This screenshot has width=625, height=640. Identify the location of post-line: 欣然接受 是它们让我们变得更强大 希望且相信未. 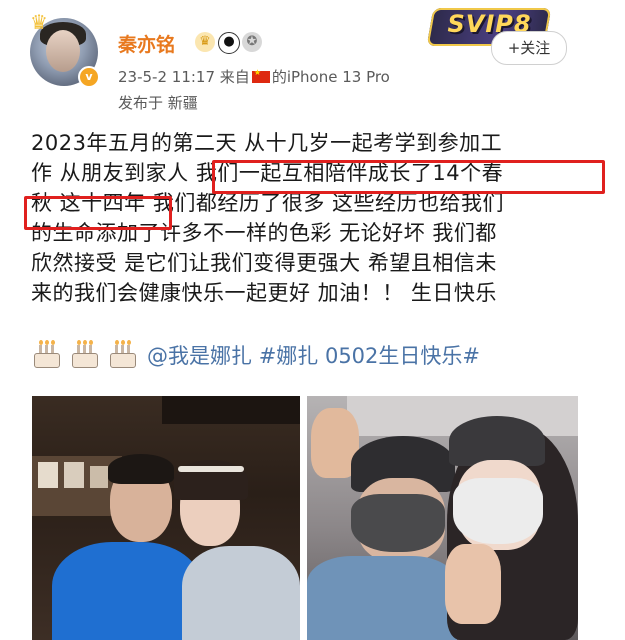
(264, 263).